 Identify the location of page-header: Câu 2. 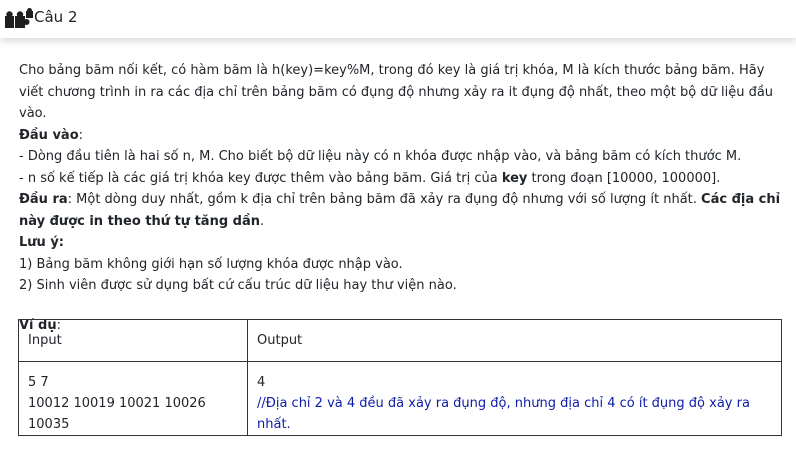
(398, 19).